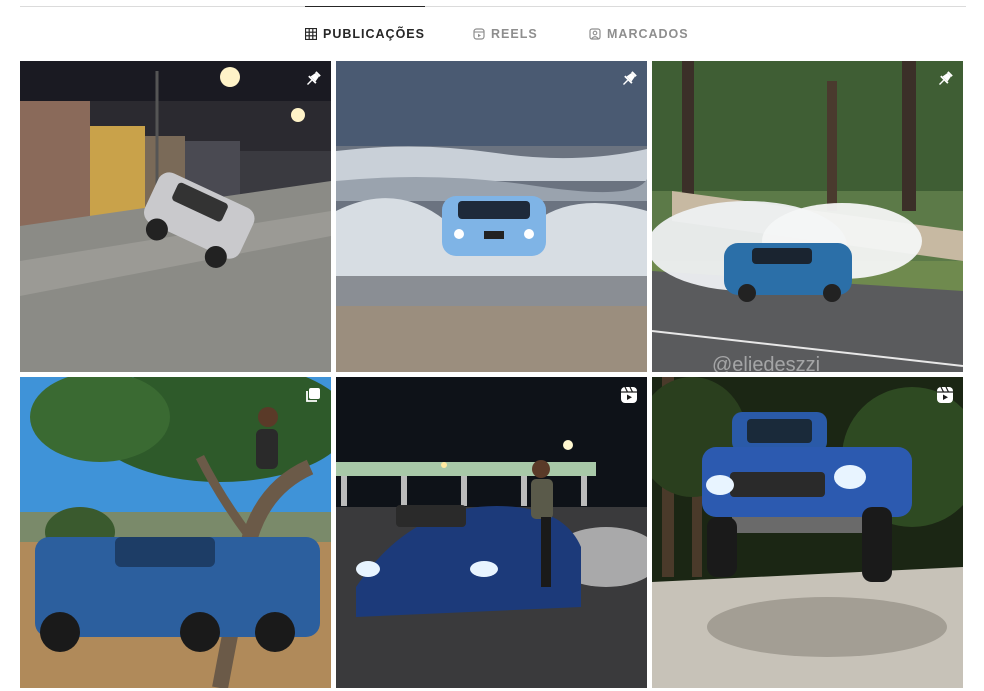  I want to click on tab-marcados-label: MARCADOS, so click(648, 34).